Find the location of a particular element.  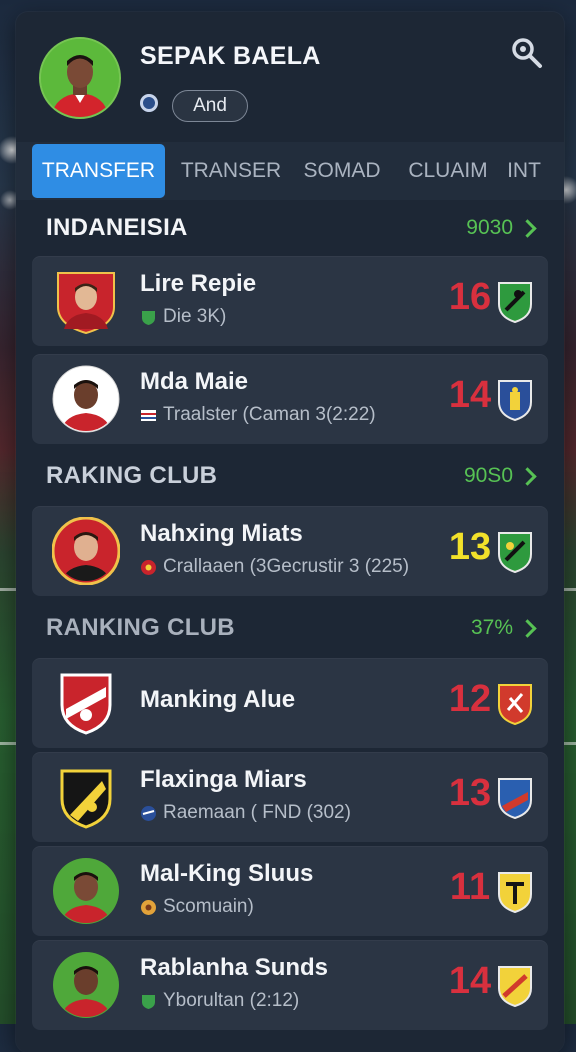

section-header: RANKING CLUB 37% is located at coordinates (290, 630).